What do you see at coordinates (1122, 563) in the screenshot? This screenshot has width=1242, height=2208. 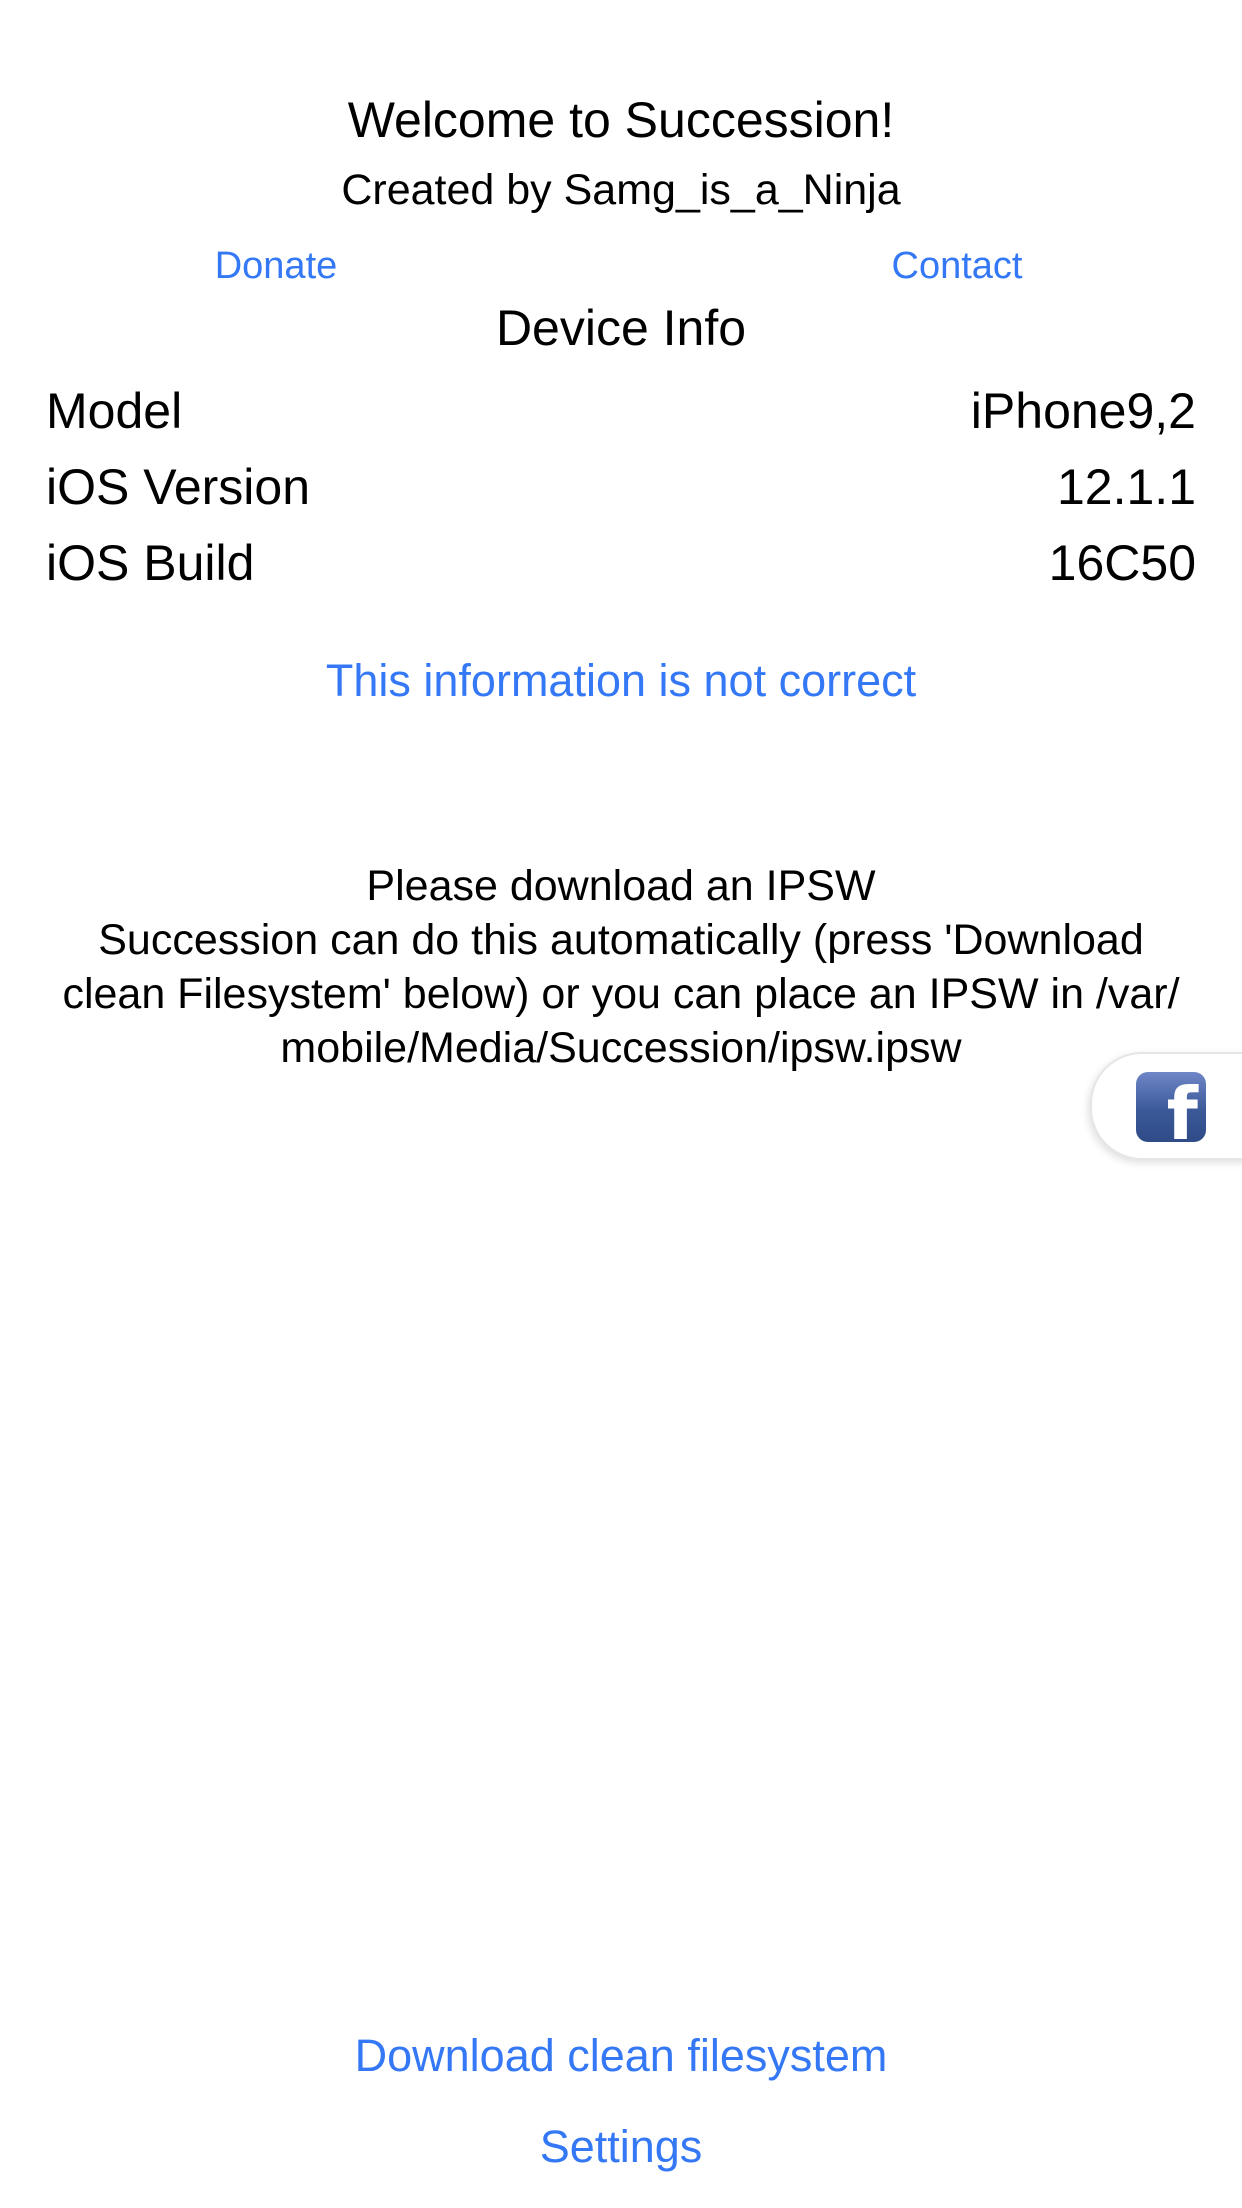 I see `info-value-ios-build: 16C50` at bounding box center [1122, 563].